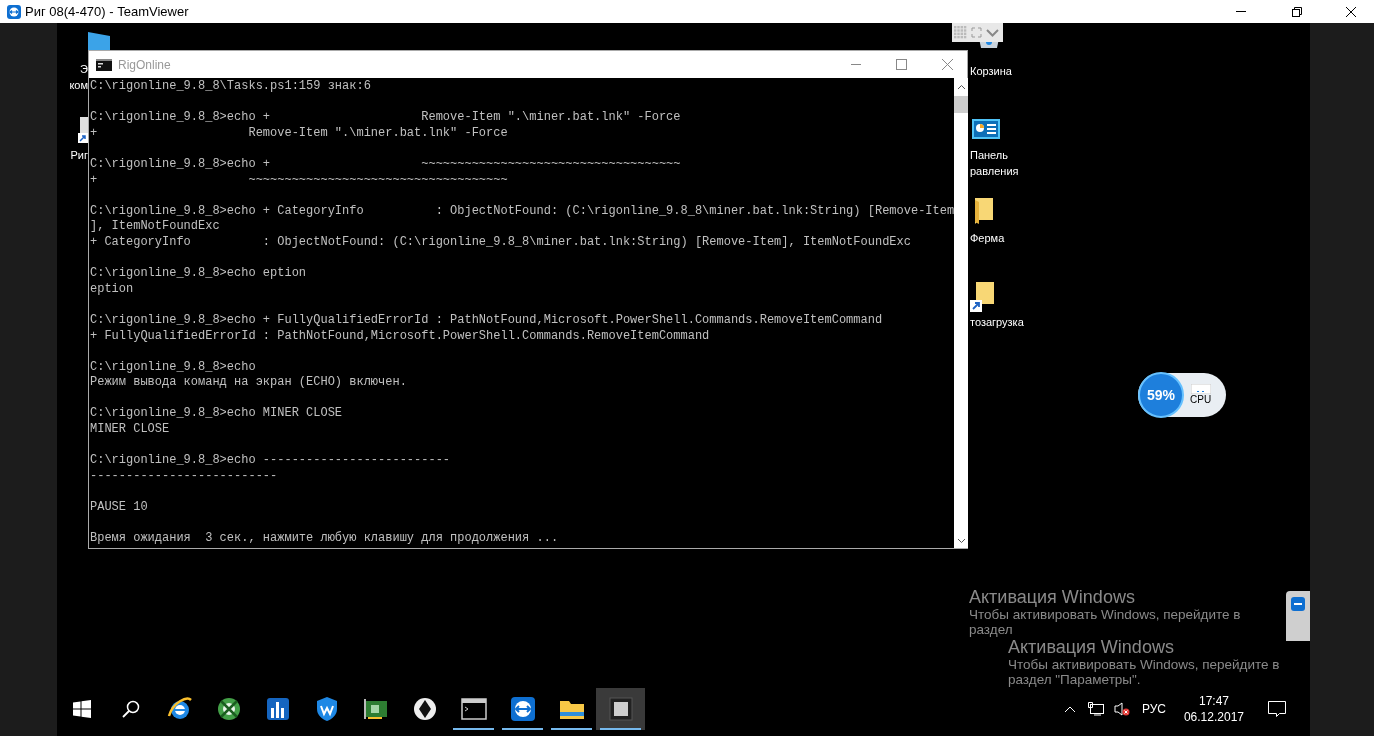  I want to click on desktop-icon-label: Корзина, so click(991, 71).